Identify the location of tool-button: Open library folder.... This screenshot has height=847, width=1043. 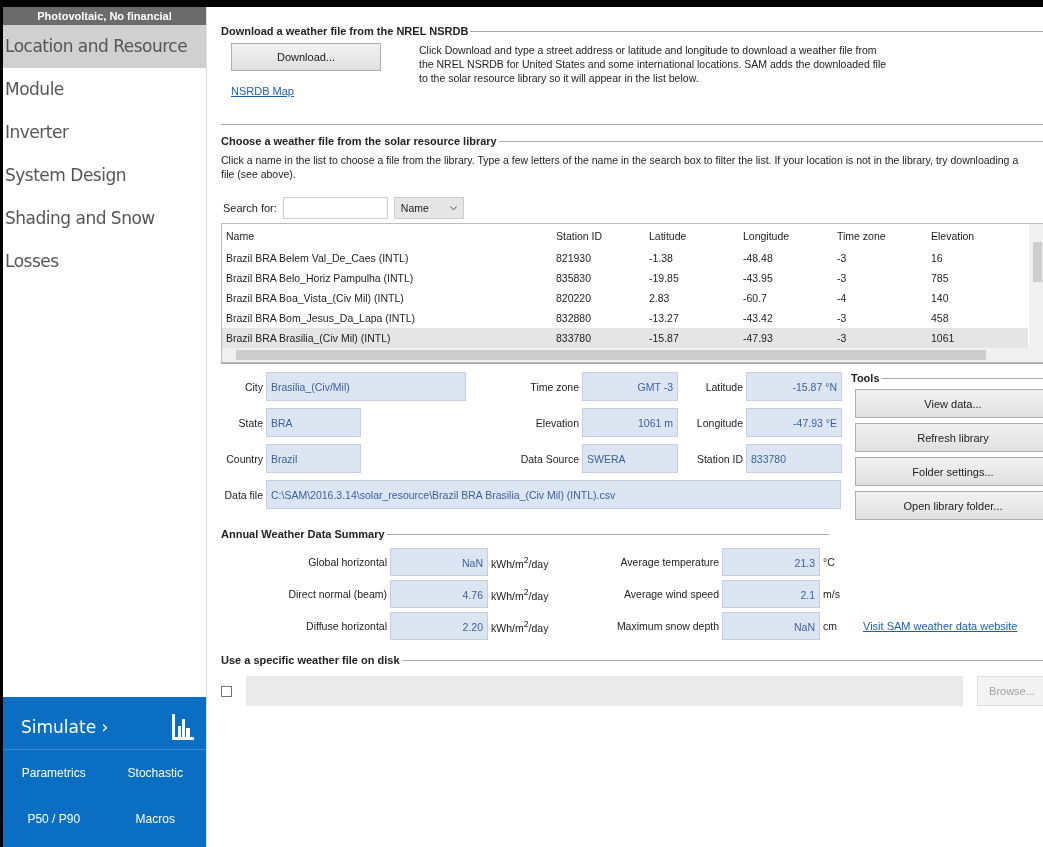
(949, 505).